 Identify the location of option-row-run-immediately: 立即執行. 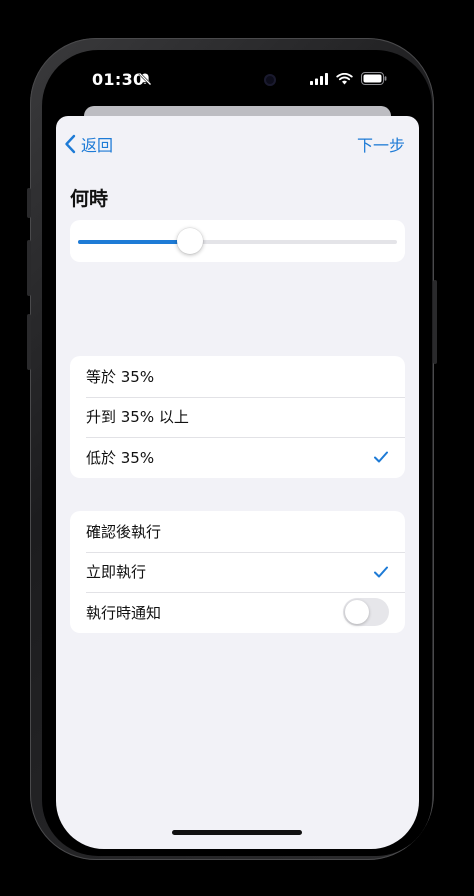
(237, 572).